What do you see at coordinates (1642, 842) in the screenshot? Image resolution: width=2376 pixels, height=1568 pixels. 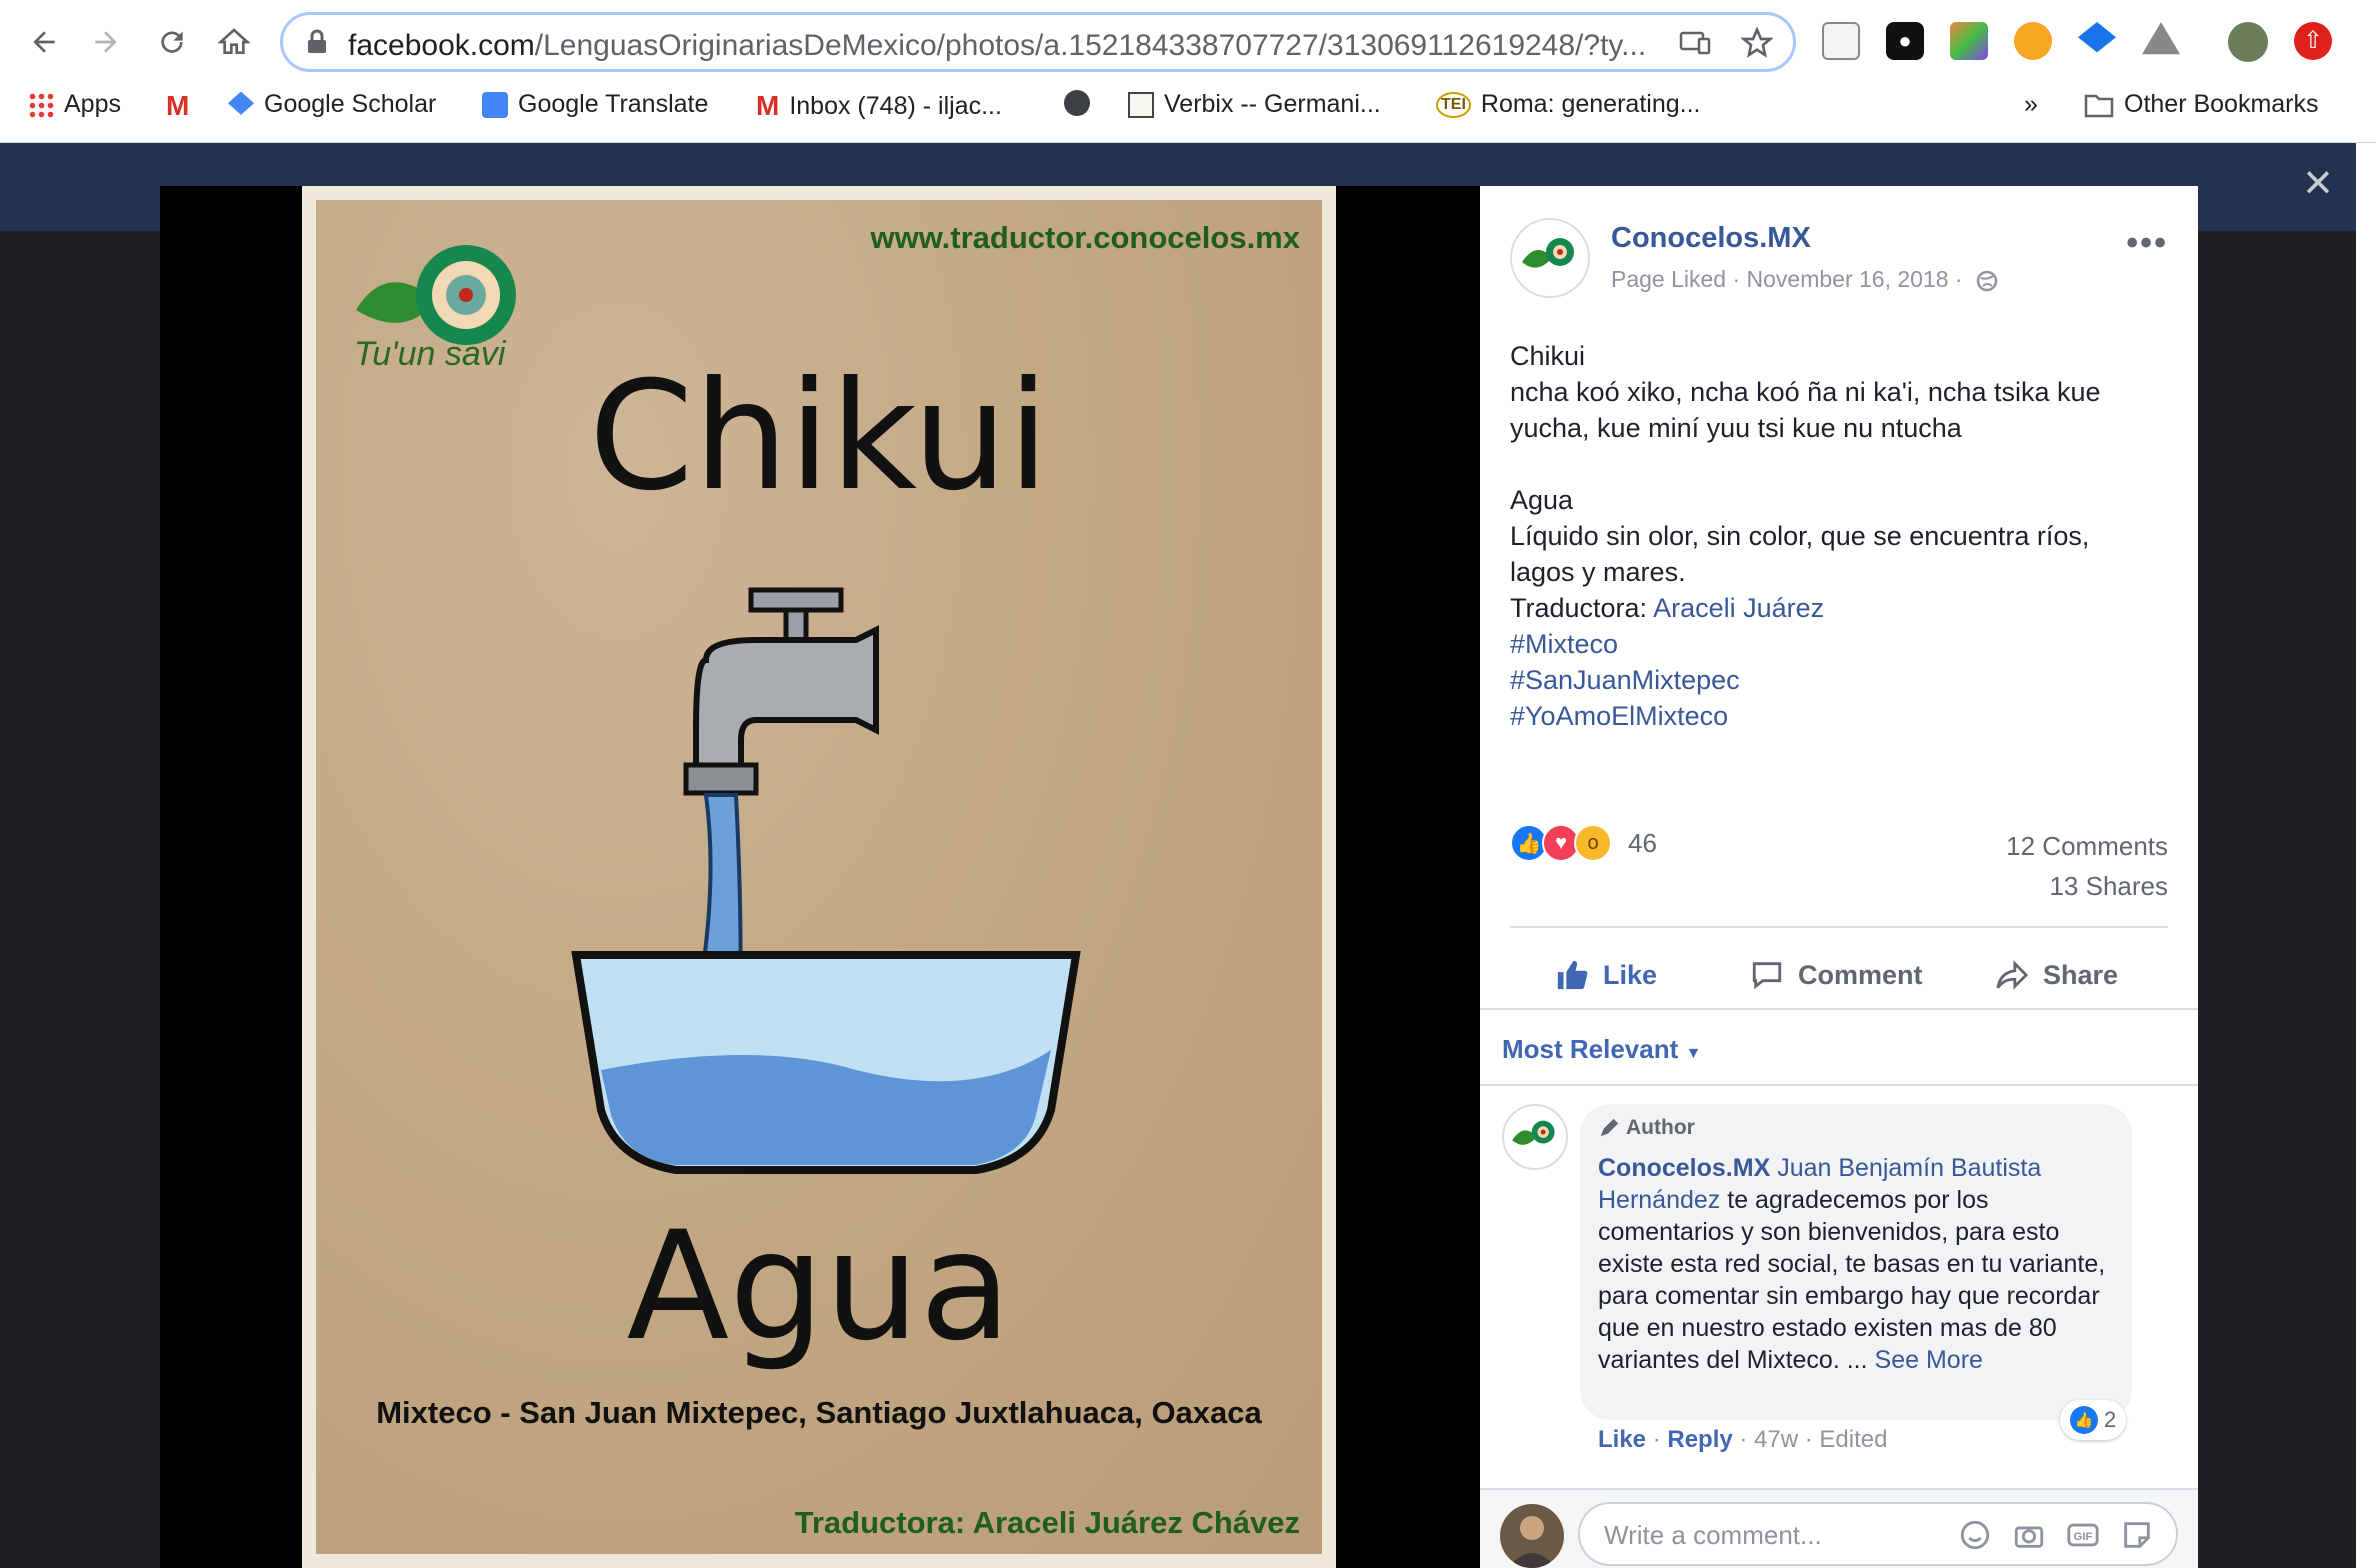 I see `reaction-count: 46` at bounding box center [1642, 842].